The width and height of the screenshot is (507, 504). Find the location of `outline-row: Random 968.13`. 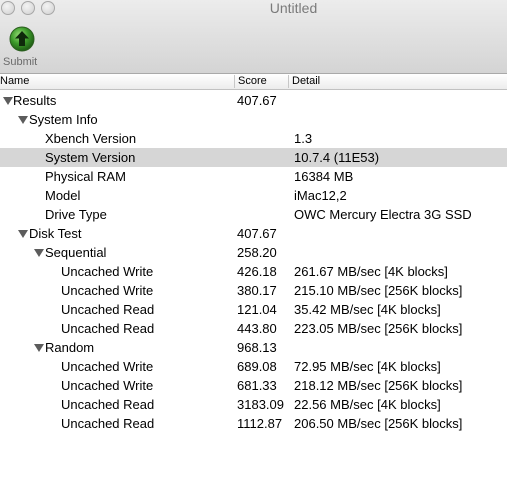

outline-row: Random 968.13 is located at coordinates (253, 347).